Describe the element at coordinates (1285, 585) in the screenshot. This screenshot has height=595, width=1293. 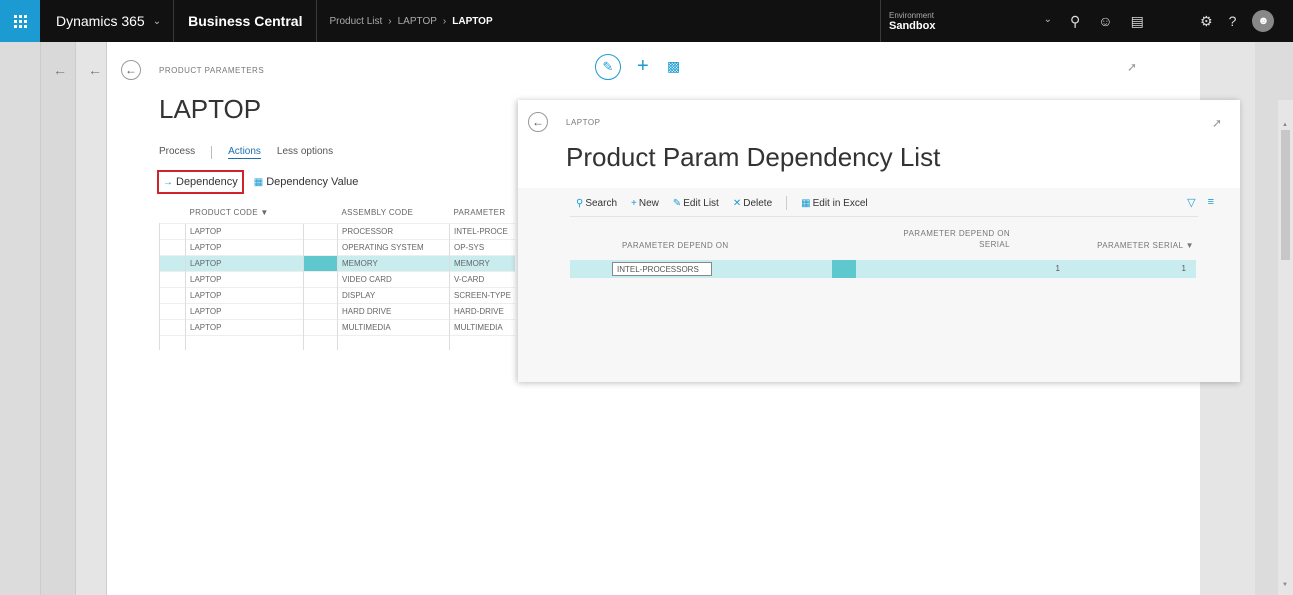
I see `scroll-down-icon: ▼` at that location.